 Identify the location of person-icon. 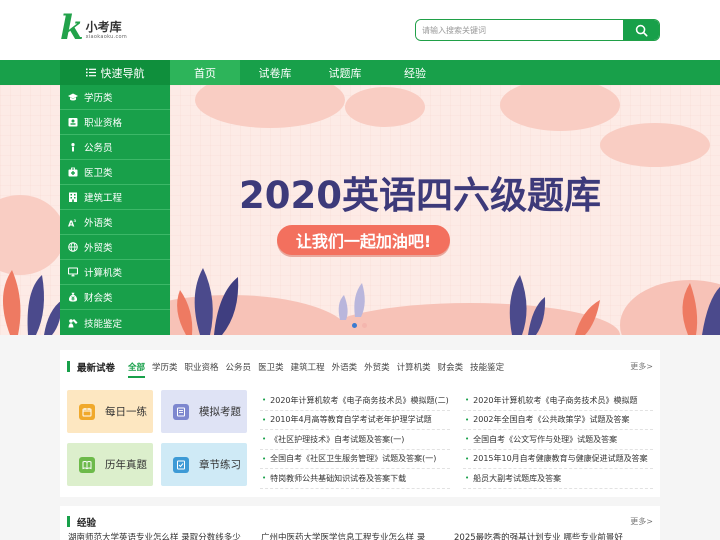
(73, 147).